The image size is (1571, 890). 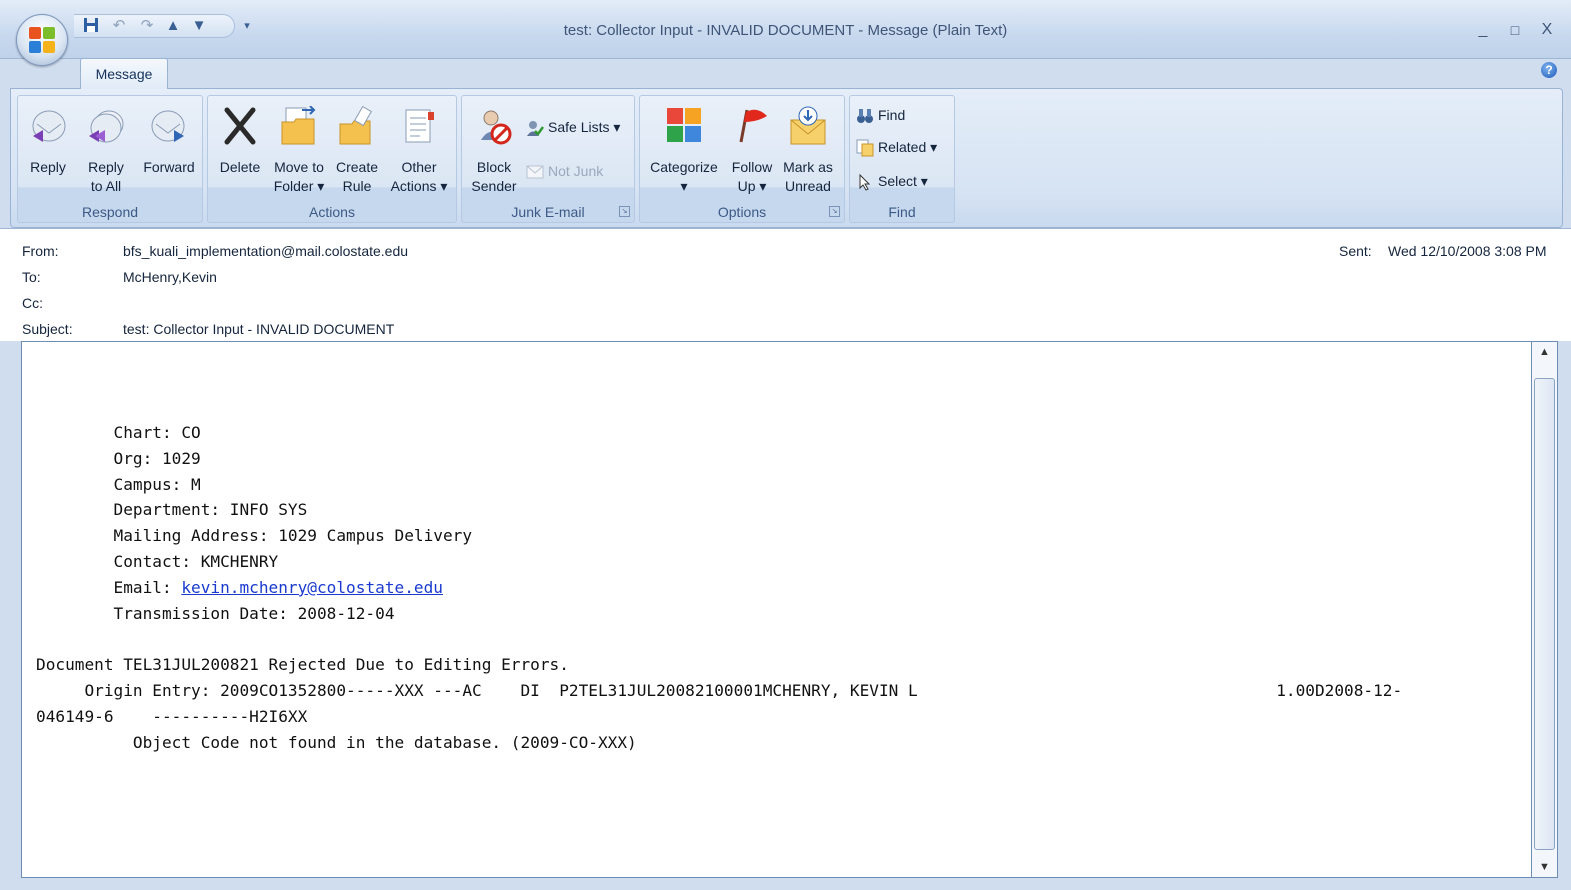 What do you see at coordinates (31, 277) in the screenshot?
I see `to-label: To:` at bounding box center [31, 277].